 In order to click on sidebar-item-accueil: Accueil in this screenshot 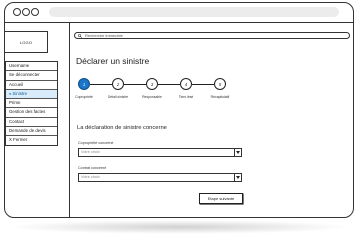, I will do `click(31, 85)`.